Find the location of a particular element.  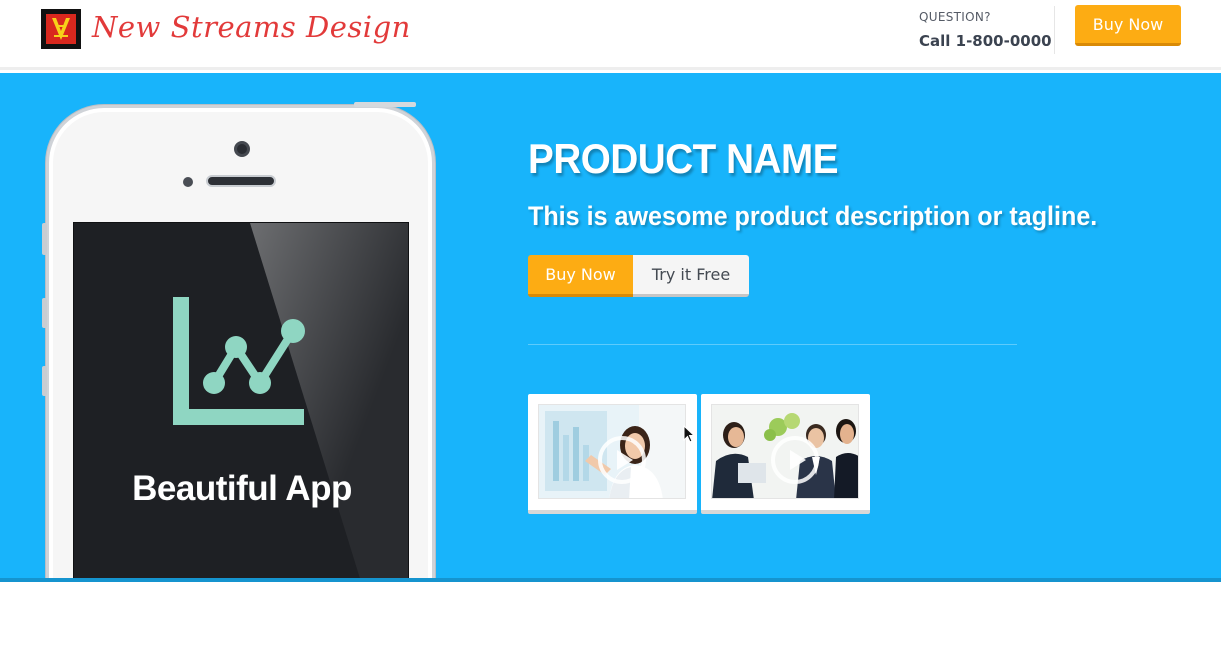

phone-power-button is located at coordinates (385, 104).